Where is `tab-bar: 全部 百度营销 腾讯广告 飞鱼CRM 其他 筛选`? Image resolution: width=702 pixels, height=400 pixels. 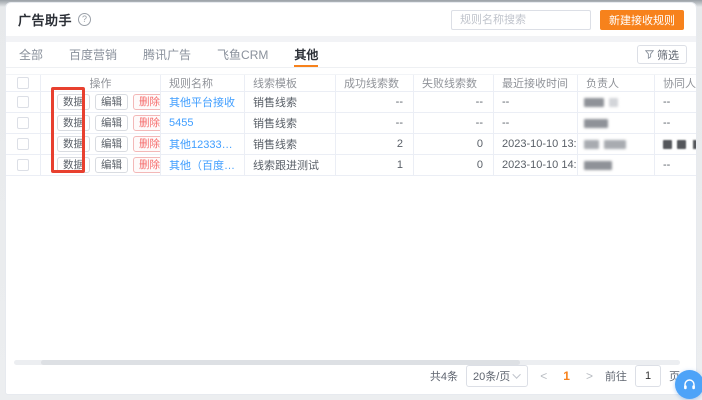
tab-bar: 全部 百度营销 腾讯广告 飞鱼CRM 其他 筛选 is located at coordinates (351, 55).